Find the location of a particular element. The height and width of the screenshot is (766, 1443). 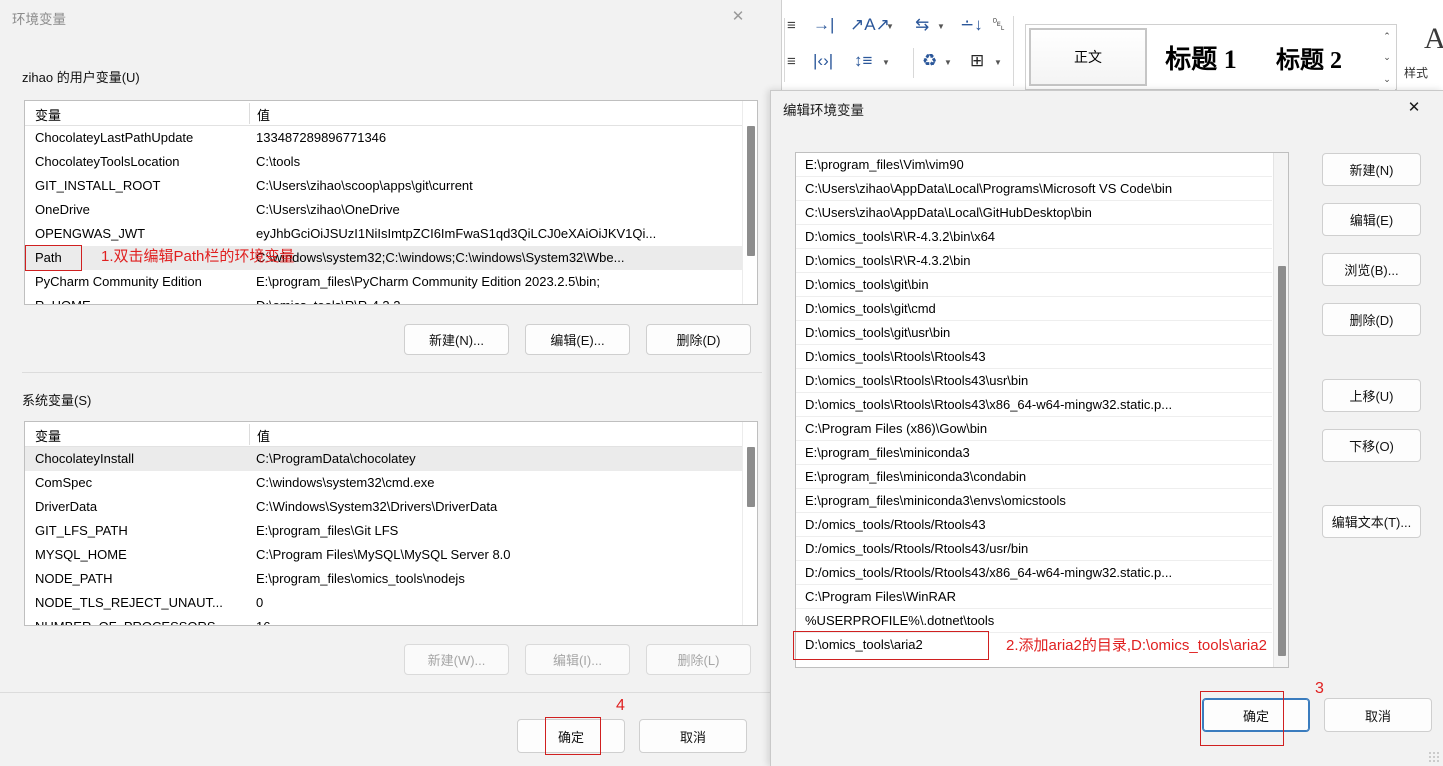

variable-name-cell: ComSpec is located at coordinates (64, 482).